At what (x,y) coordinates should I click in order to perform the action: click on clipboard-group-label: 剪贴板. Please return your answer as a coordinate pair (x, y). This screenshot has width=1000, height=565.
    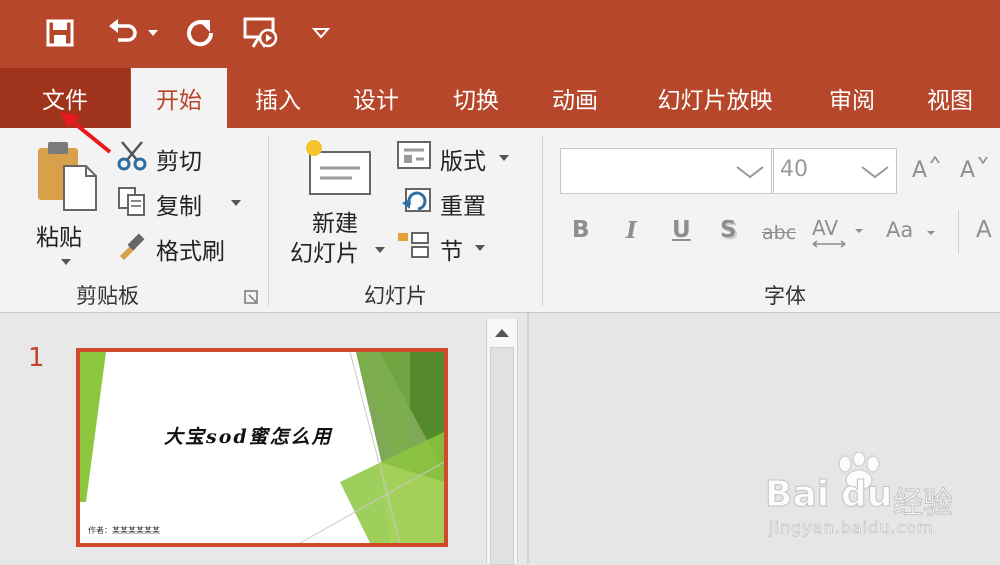
    Looking at the image, I should click on (107, 296).